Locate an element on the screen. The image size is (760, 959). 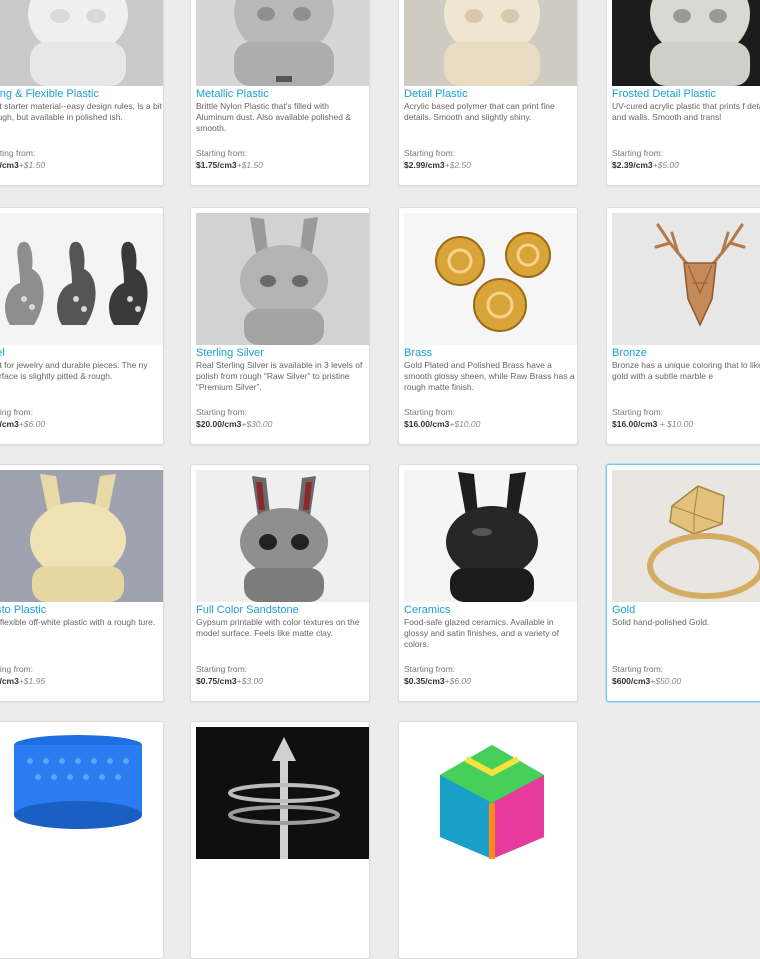
base-price: 75/cm3 is located at coordinates (9, 681).